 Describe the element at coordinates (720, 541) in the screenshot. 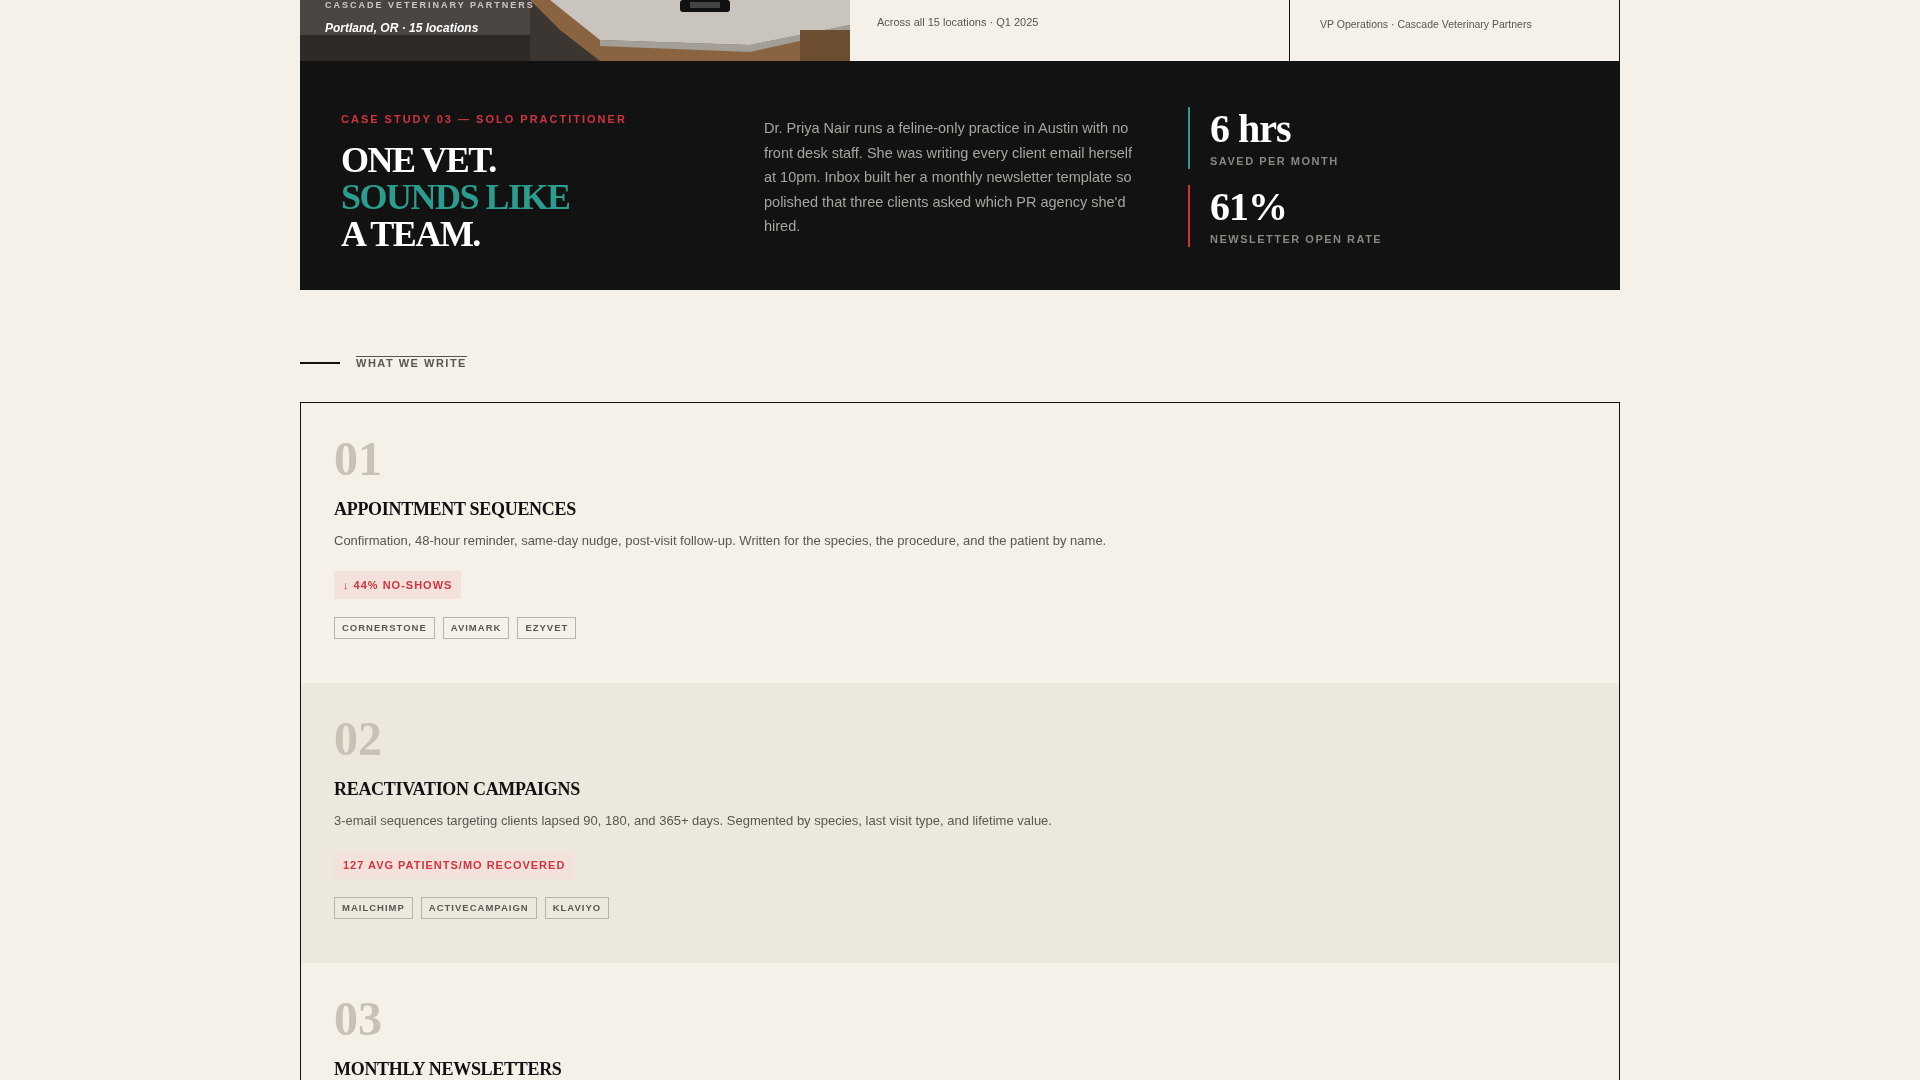

I see `service-description: Confirmation, 48-hour reminder, same-day nudge, post-visit follow-up. Written for the species, the procedure, and the patient by name.` at that location.